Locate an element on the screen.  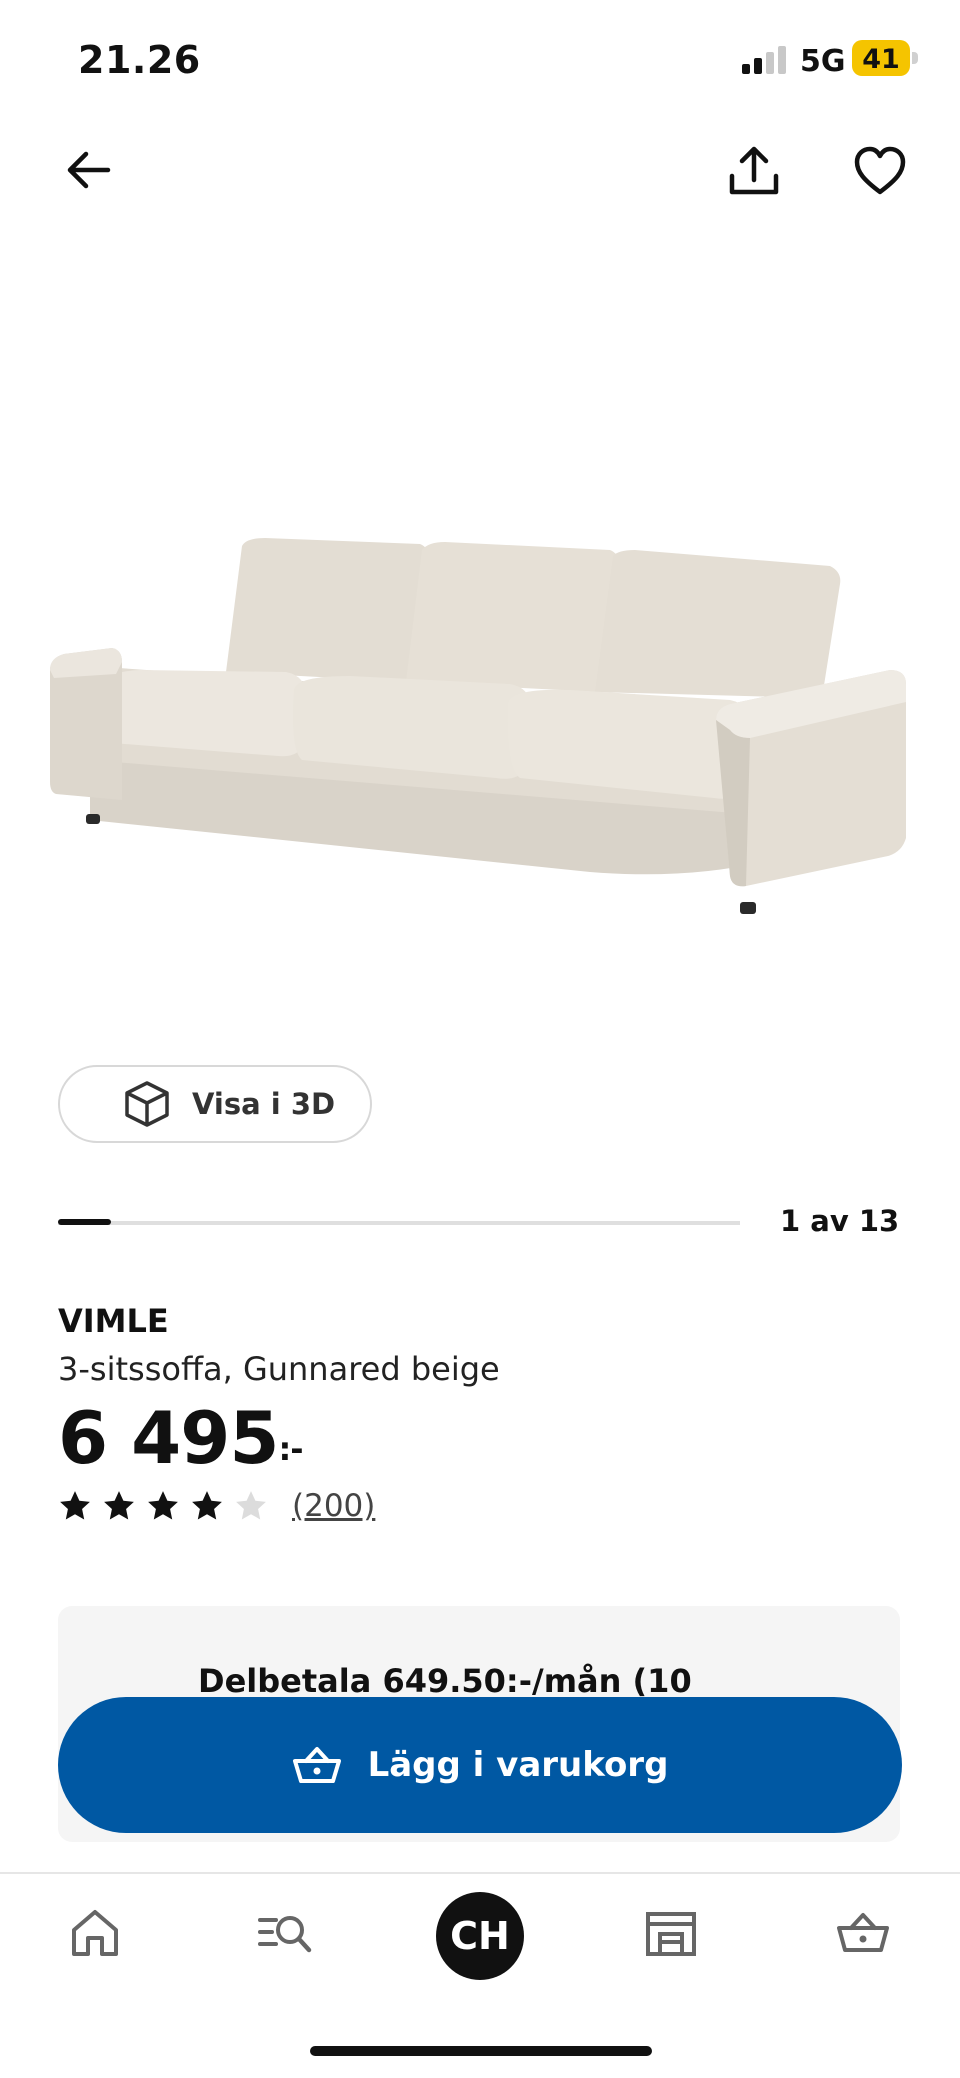
view-in-3d-label: Visa i 3D is located at coordinates (264, 1104).